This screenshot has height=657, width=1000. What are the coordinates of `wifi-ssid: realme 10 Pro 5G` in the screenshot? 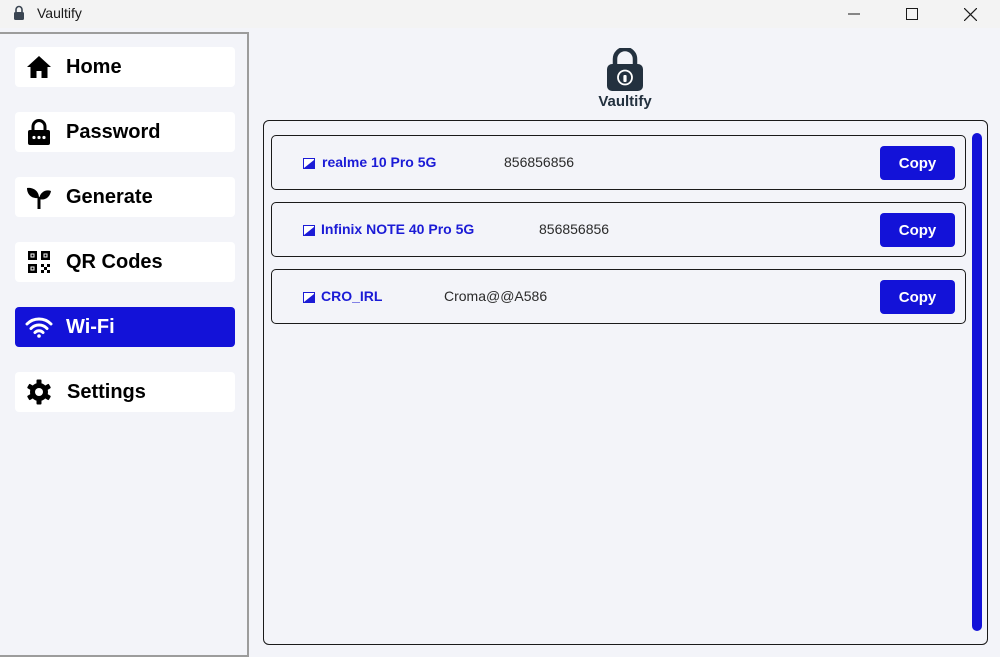 It's located at (379, 162).